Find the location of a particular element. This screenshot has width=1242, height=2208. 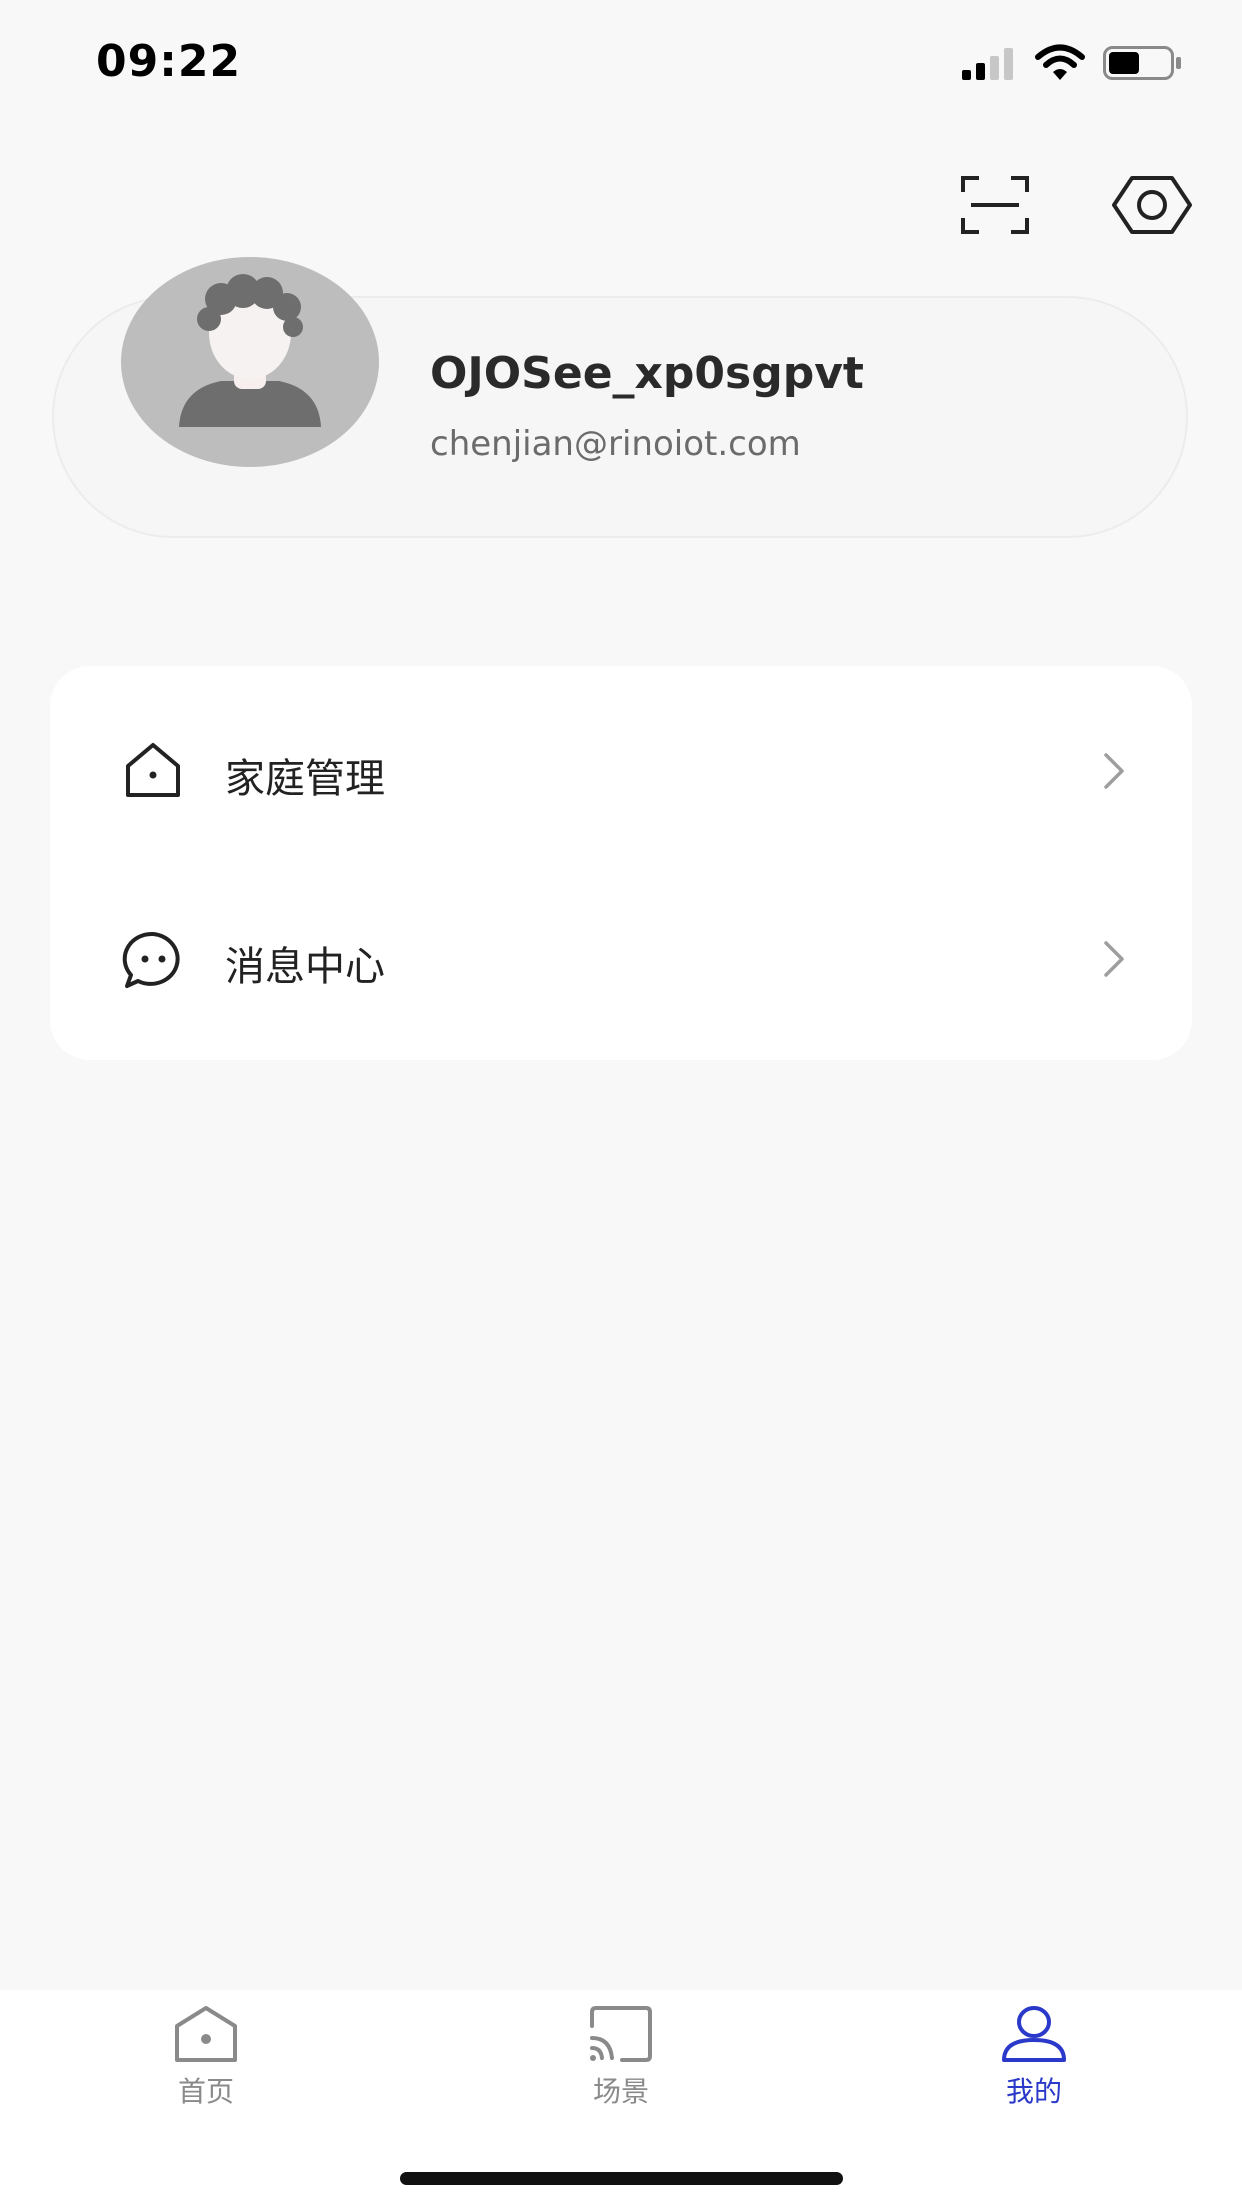

scan-button is located at coordinates (995, 205).